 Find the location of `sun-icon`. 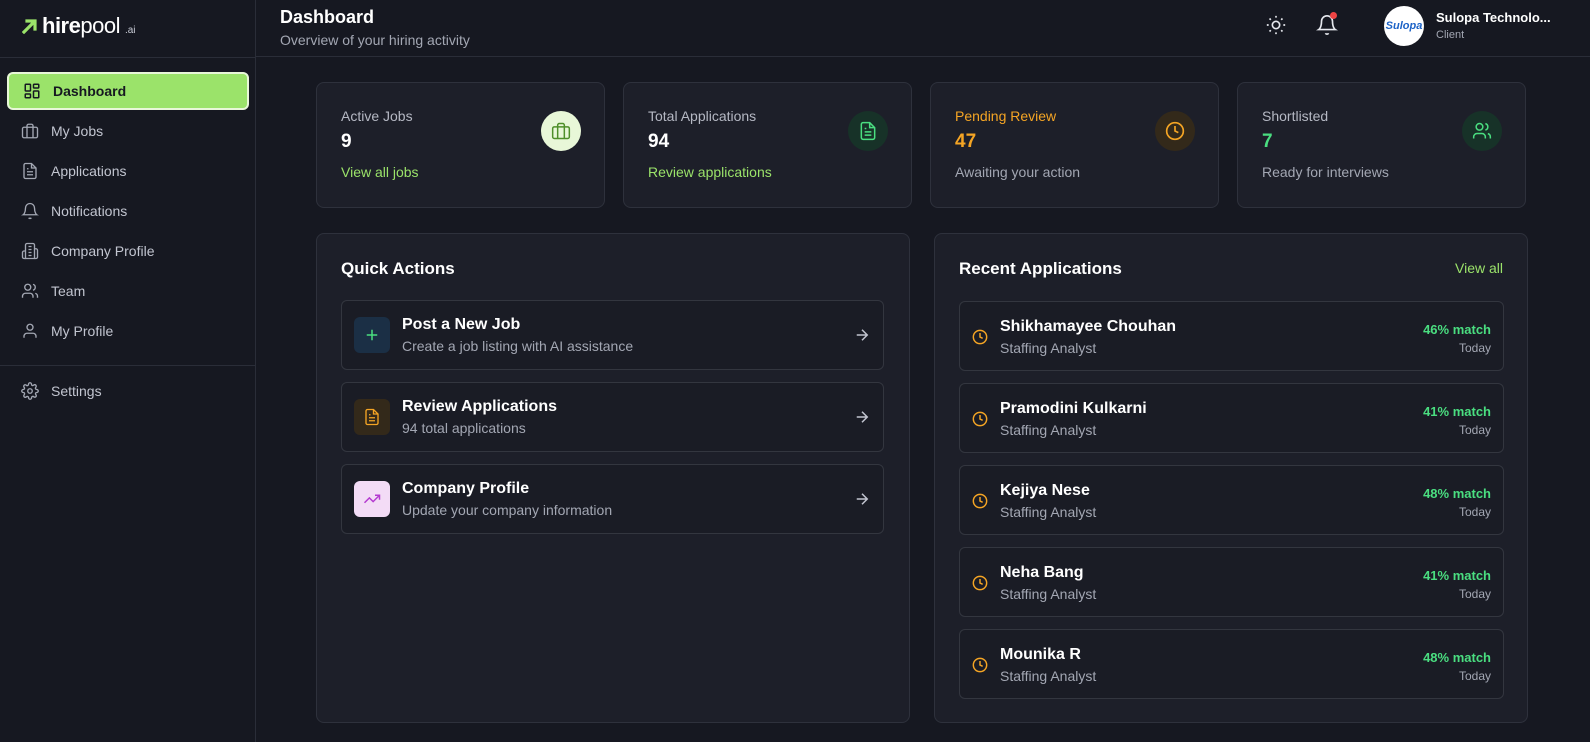

sun-icon is located at coordinates (1276, 25).